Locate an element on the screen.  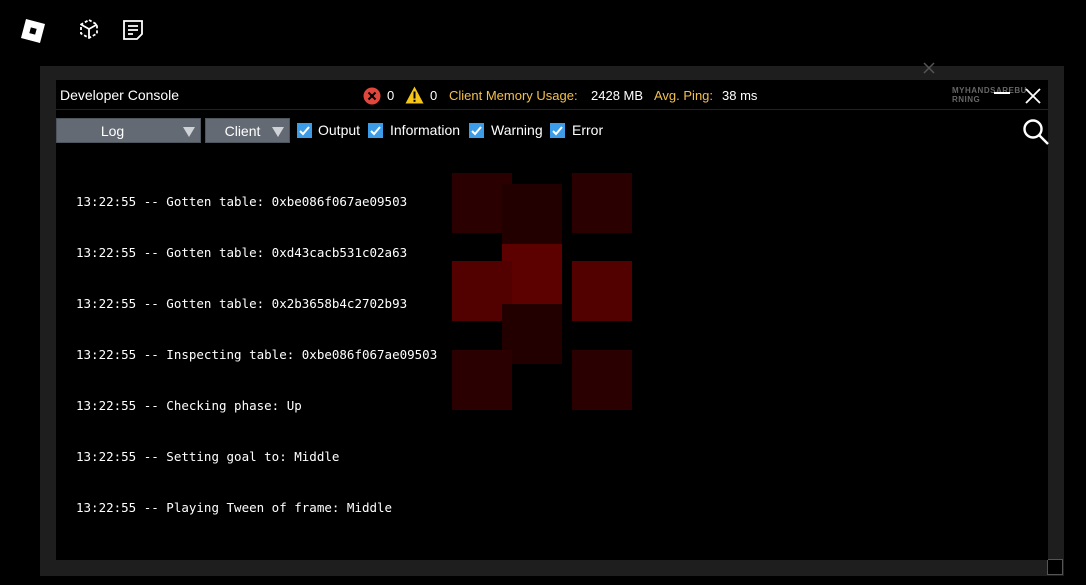
memory-label: Client Memory Usage: is located at coordinates (513, 95).